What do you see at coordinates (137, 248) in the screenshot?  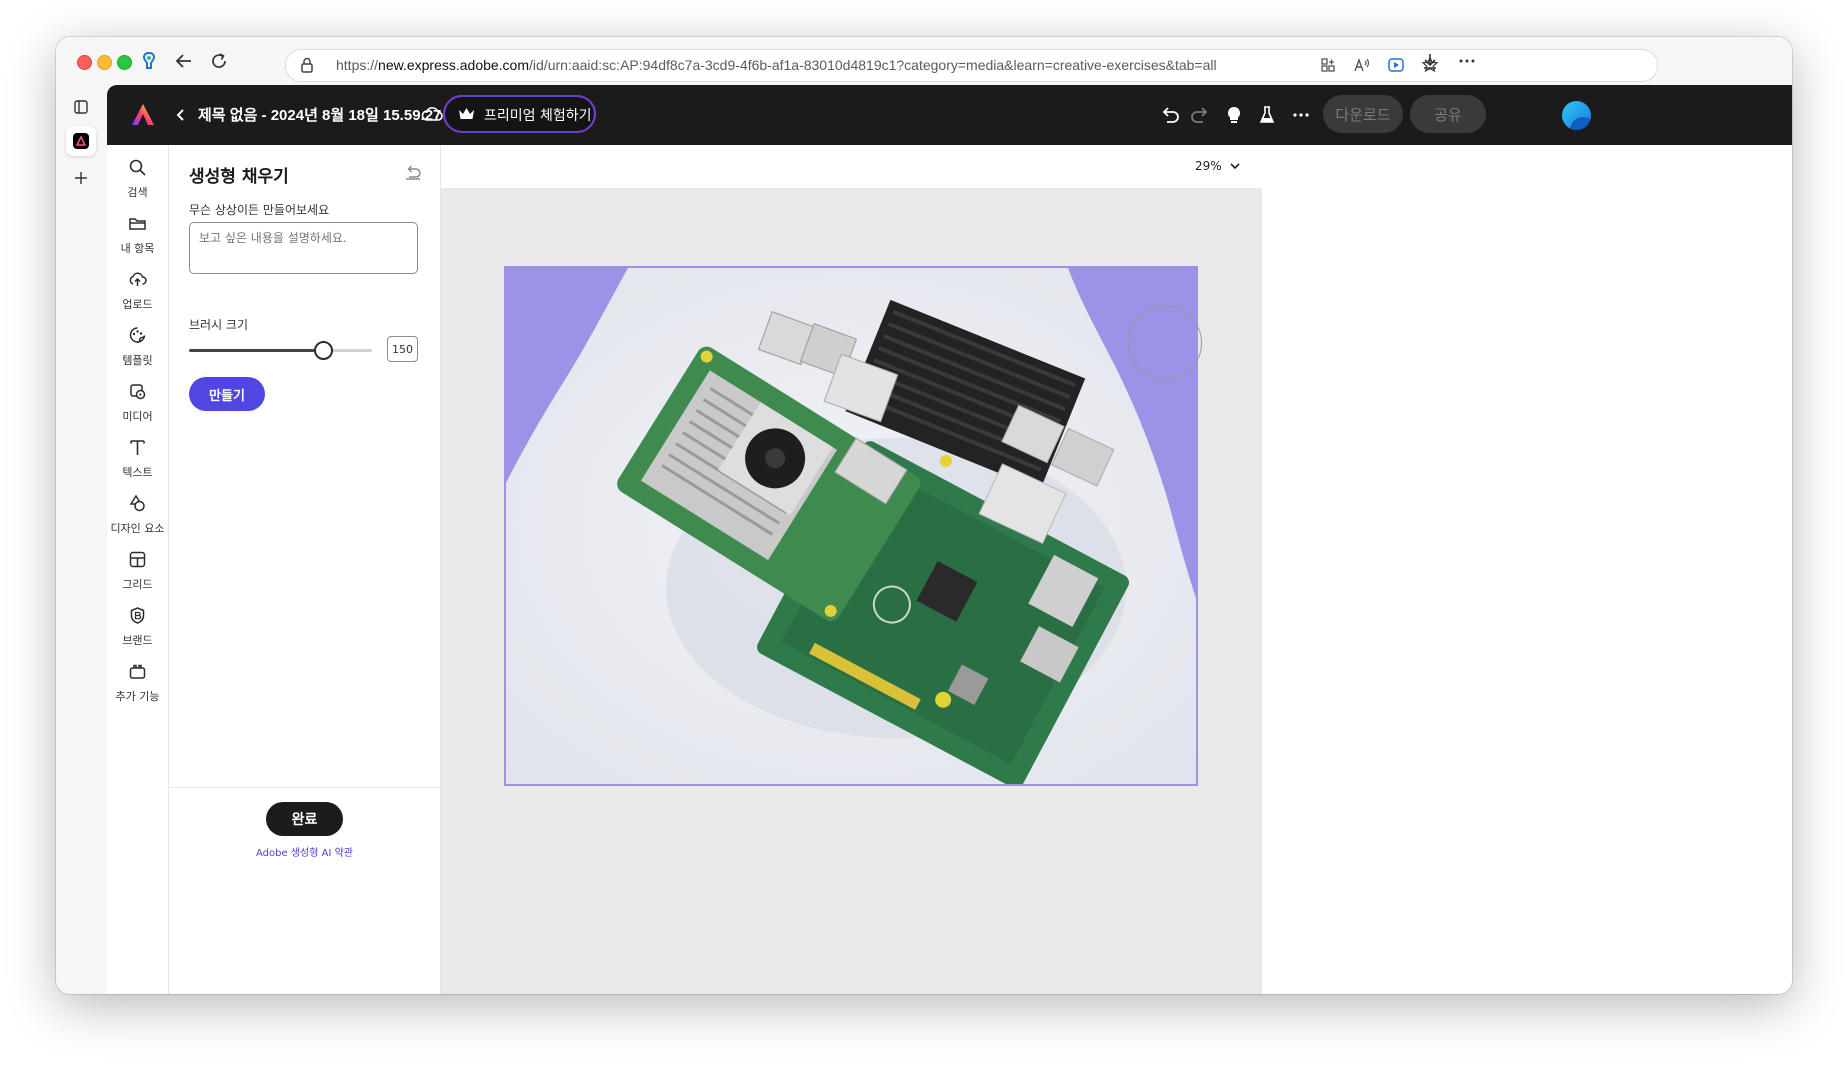 I see `rail-label: 내 항목` at bounding box center [137, 248].